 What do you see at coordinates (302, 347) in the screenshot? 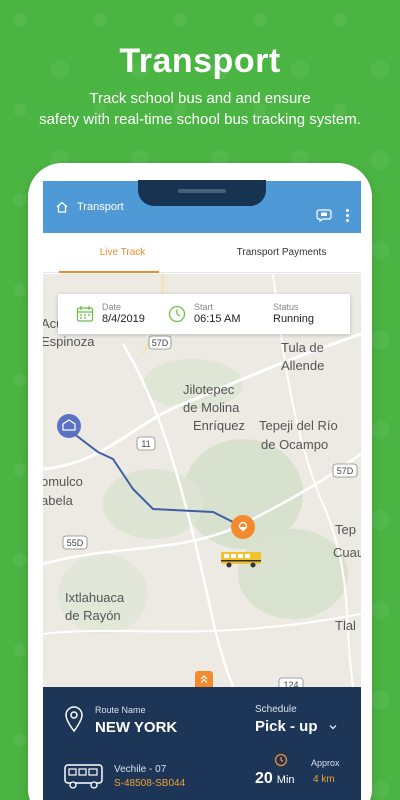
I see `map-place-label: Tula de` at bounding box center [302, 347].